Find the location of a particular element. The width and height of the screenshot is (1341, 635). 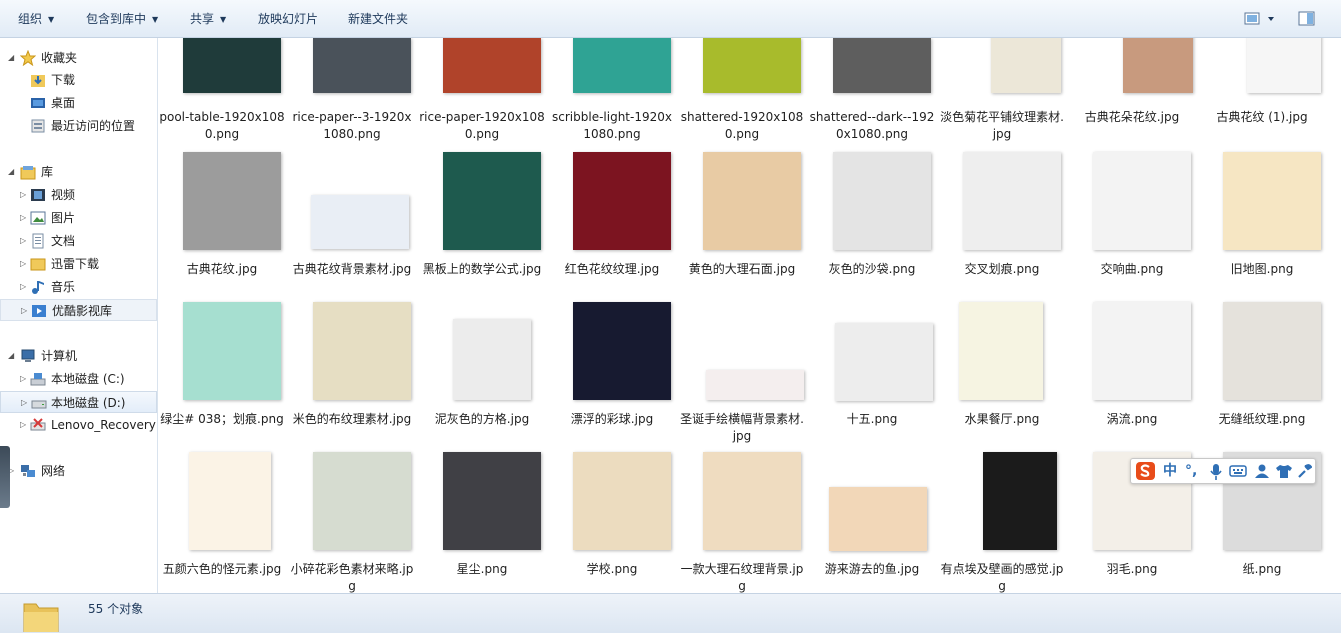

include-in-library-button: 包含到库中 ▼ is located at coordinates (122, 19).